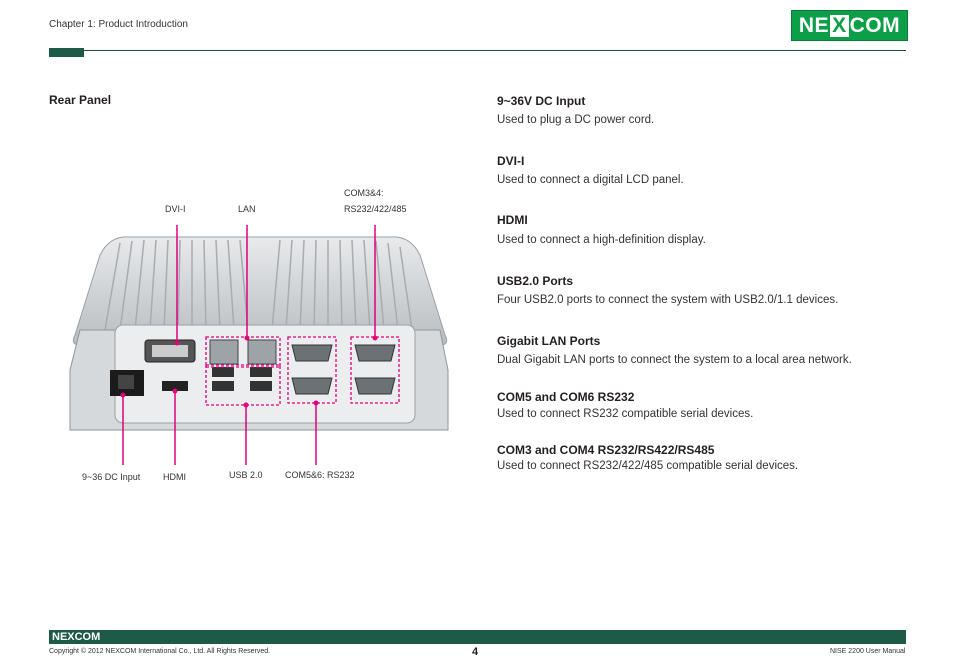 This screenshot has height=672, width=954. What do you see at coordinates (375, 209) in the screenshot?
I see `com34-callout-label-line2: RS232/422/485` at bounding box center [375, 209].